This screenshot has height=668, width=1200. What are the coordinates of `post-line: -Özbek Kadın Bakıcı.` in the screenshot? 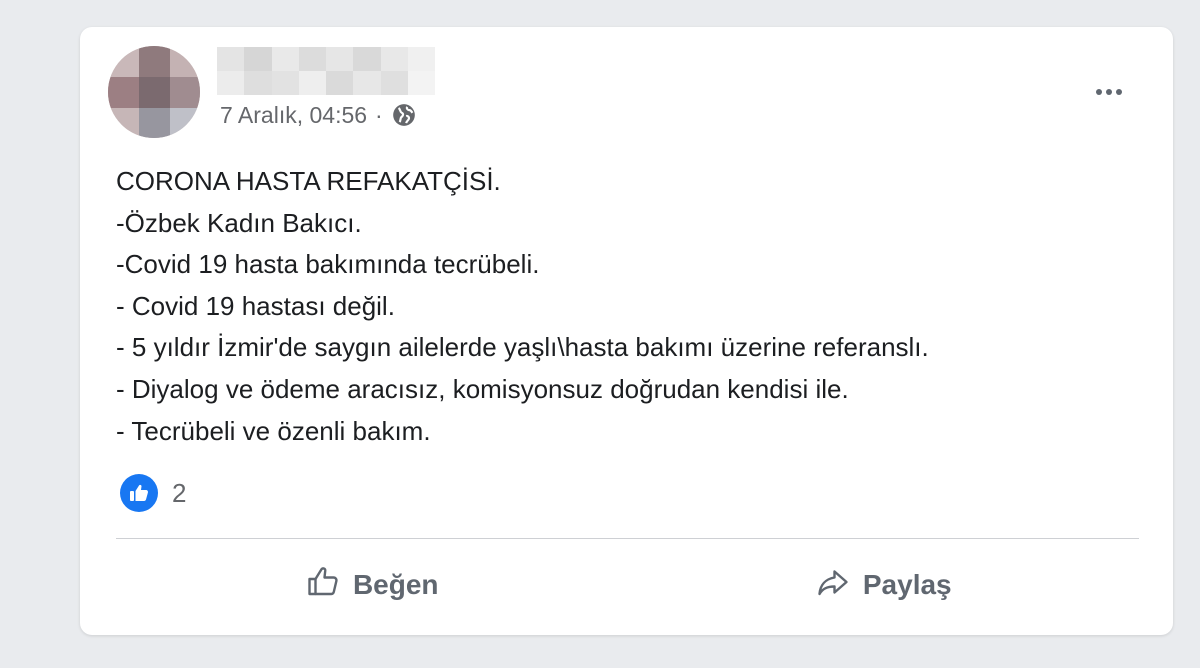 It's located at (239, 222).